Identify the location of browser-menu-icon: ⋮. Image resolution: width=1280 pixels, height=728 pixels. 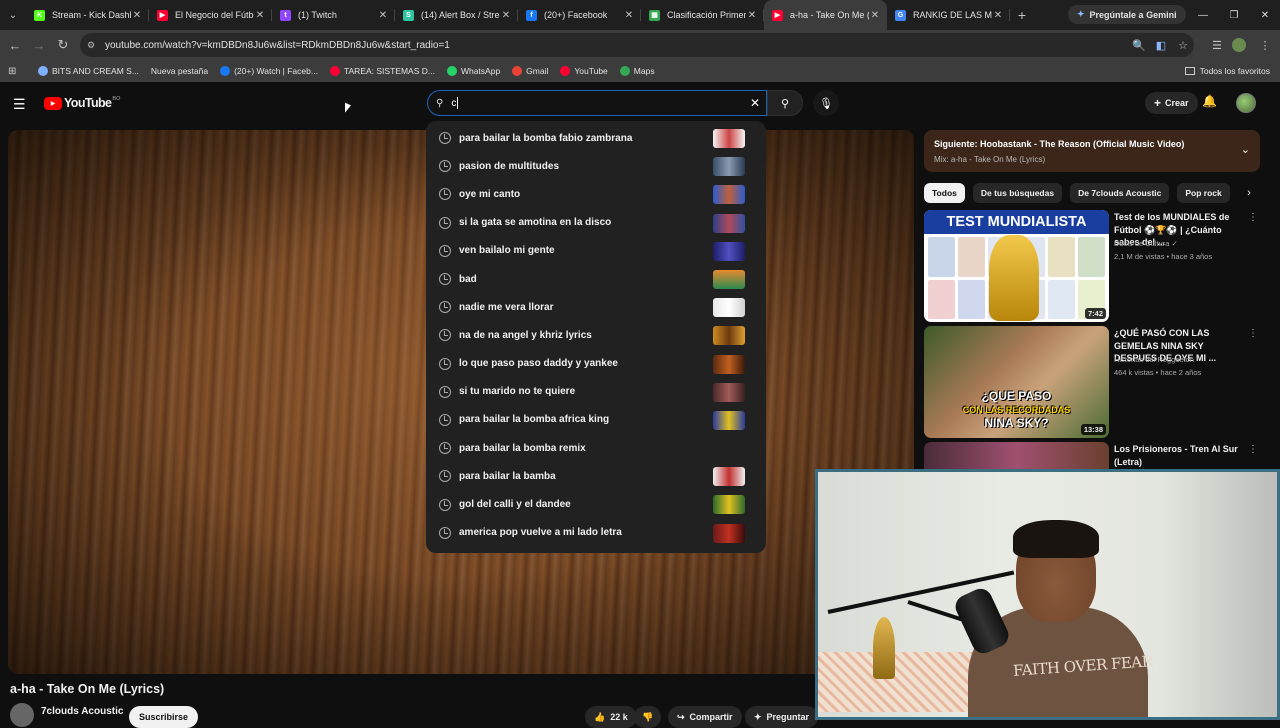
(1265, 45).